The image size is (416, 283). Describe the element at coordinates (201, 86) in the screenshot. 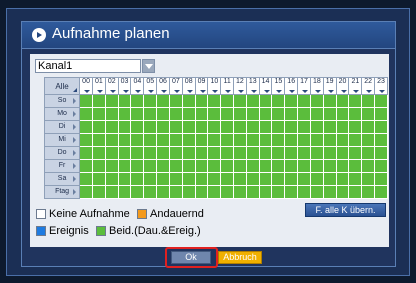

I see `hour-header-09: 09` at that location.